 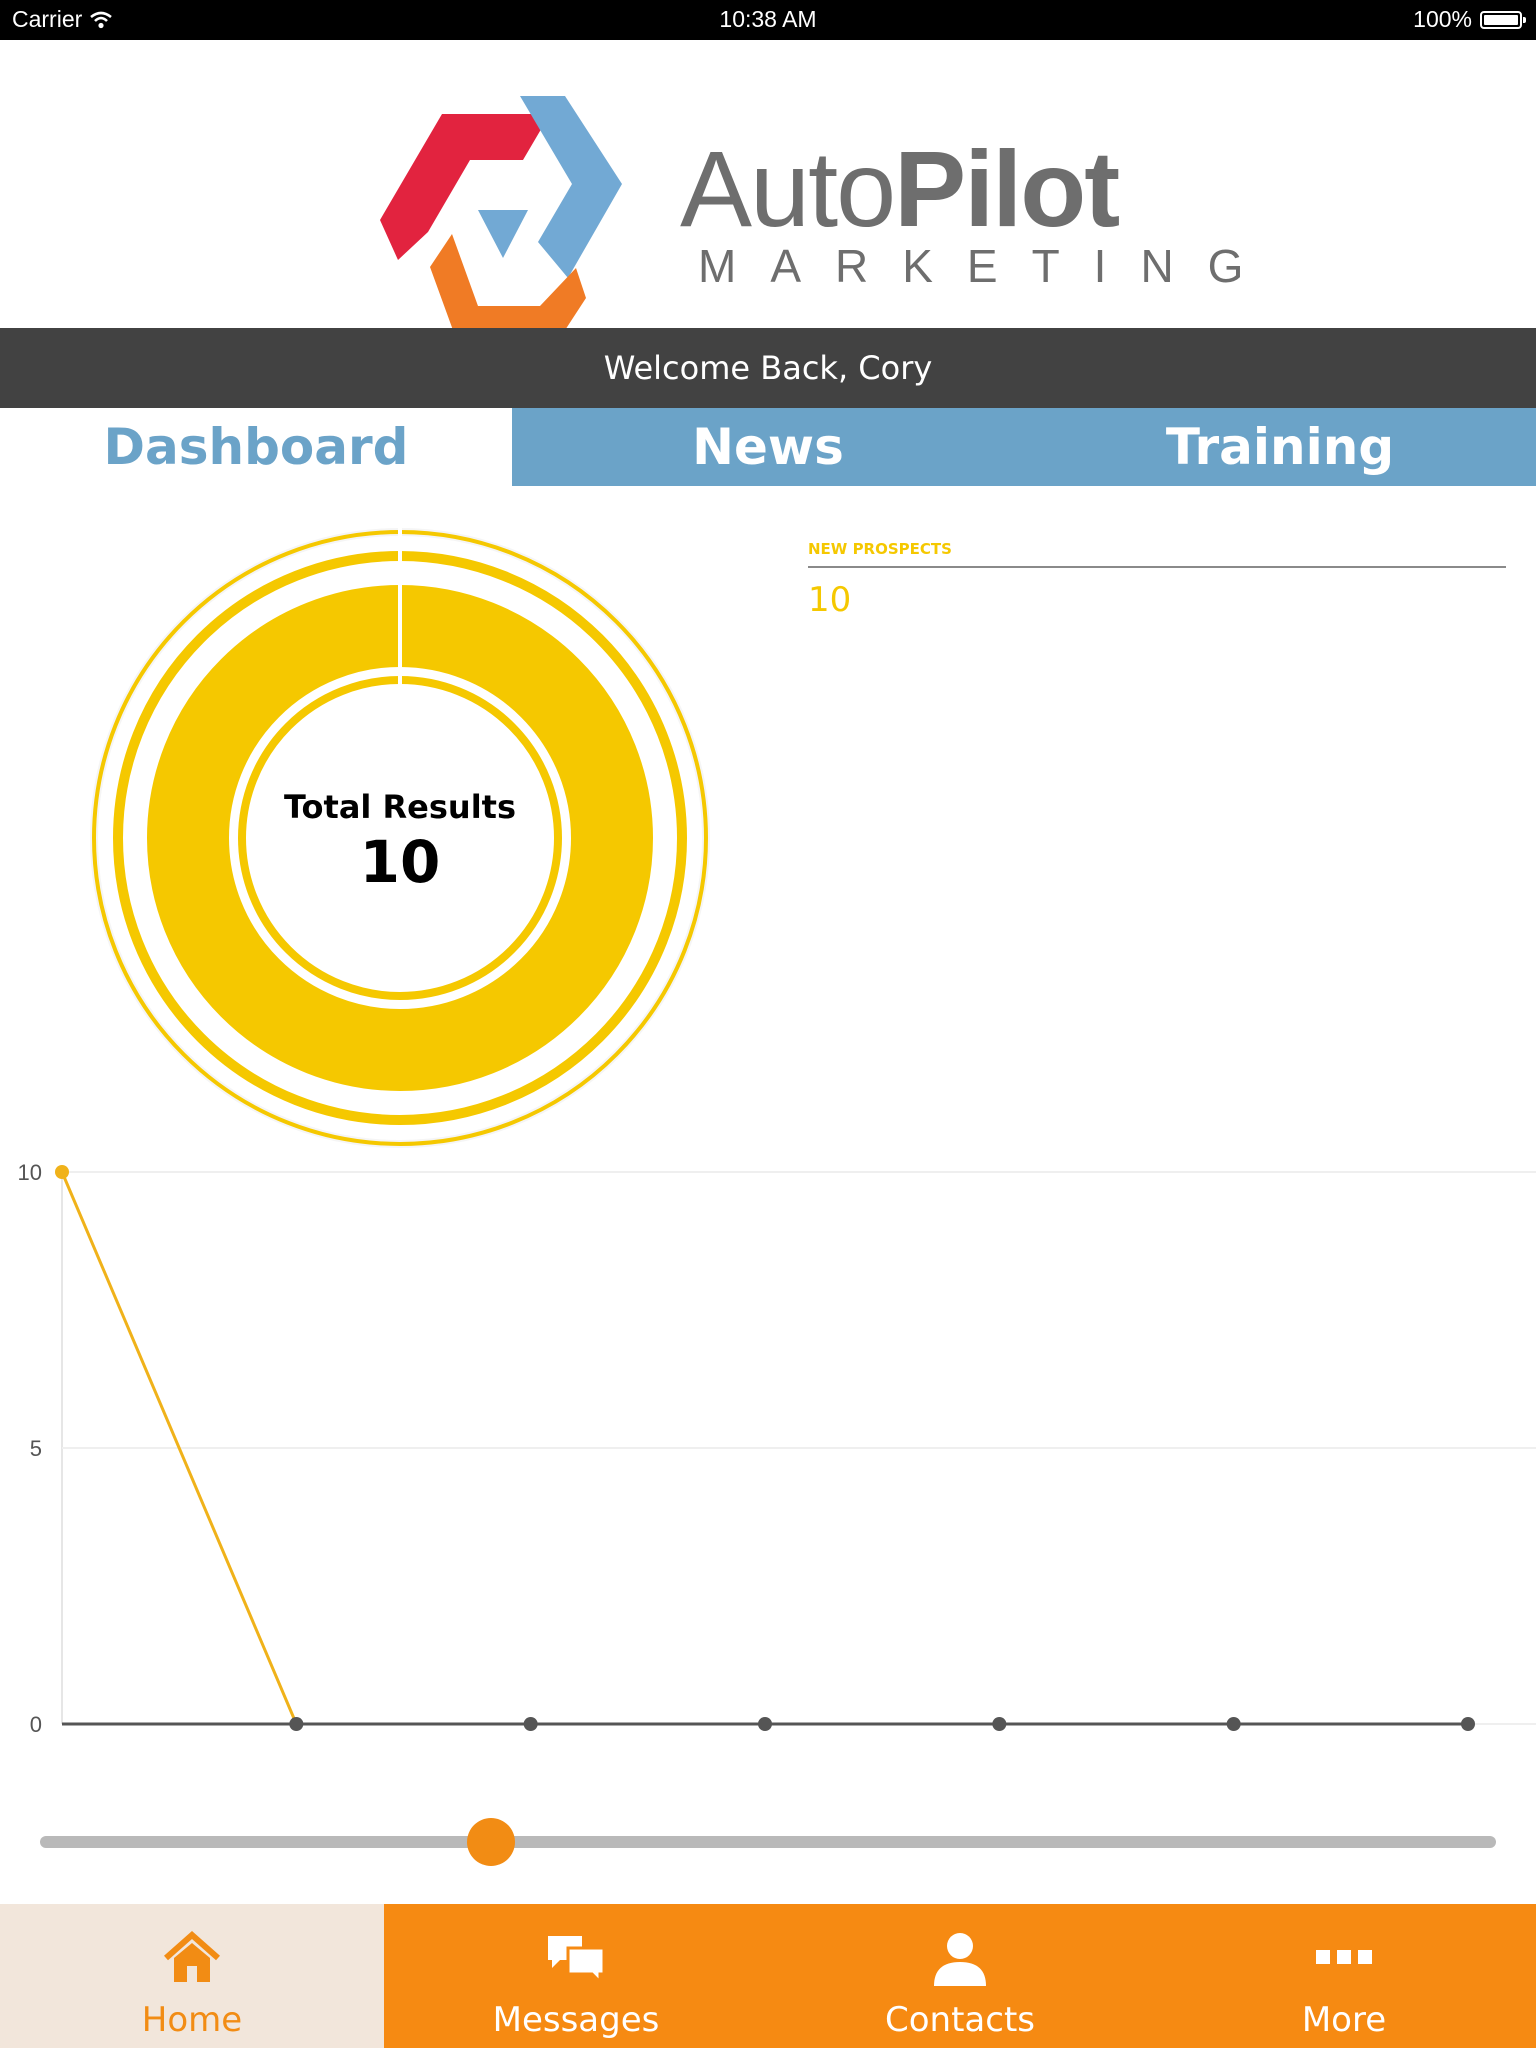 What do you see at coordinates (1344, 1976) in the screenshot?
I see `tabbar-more: More` at bounding box center [1344, 1976].